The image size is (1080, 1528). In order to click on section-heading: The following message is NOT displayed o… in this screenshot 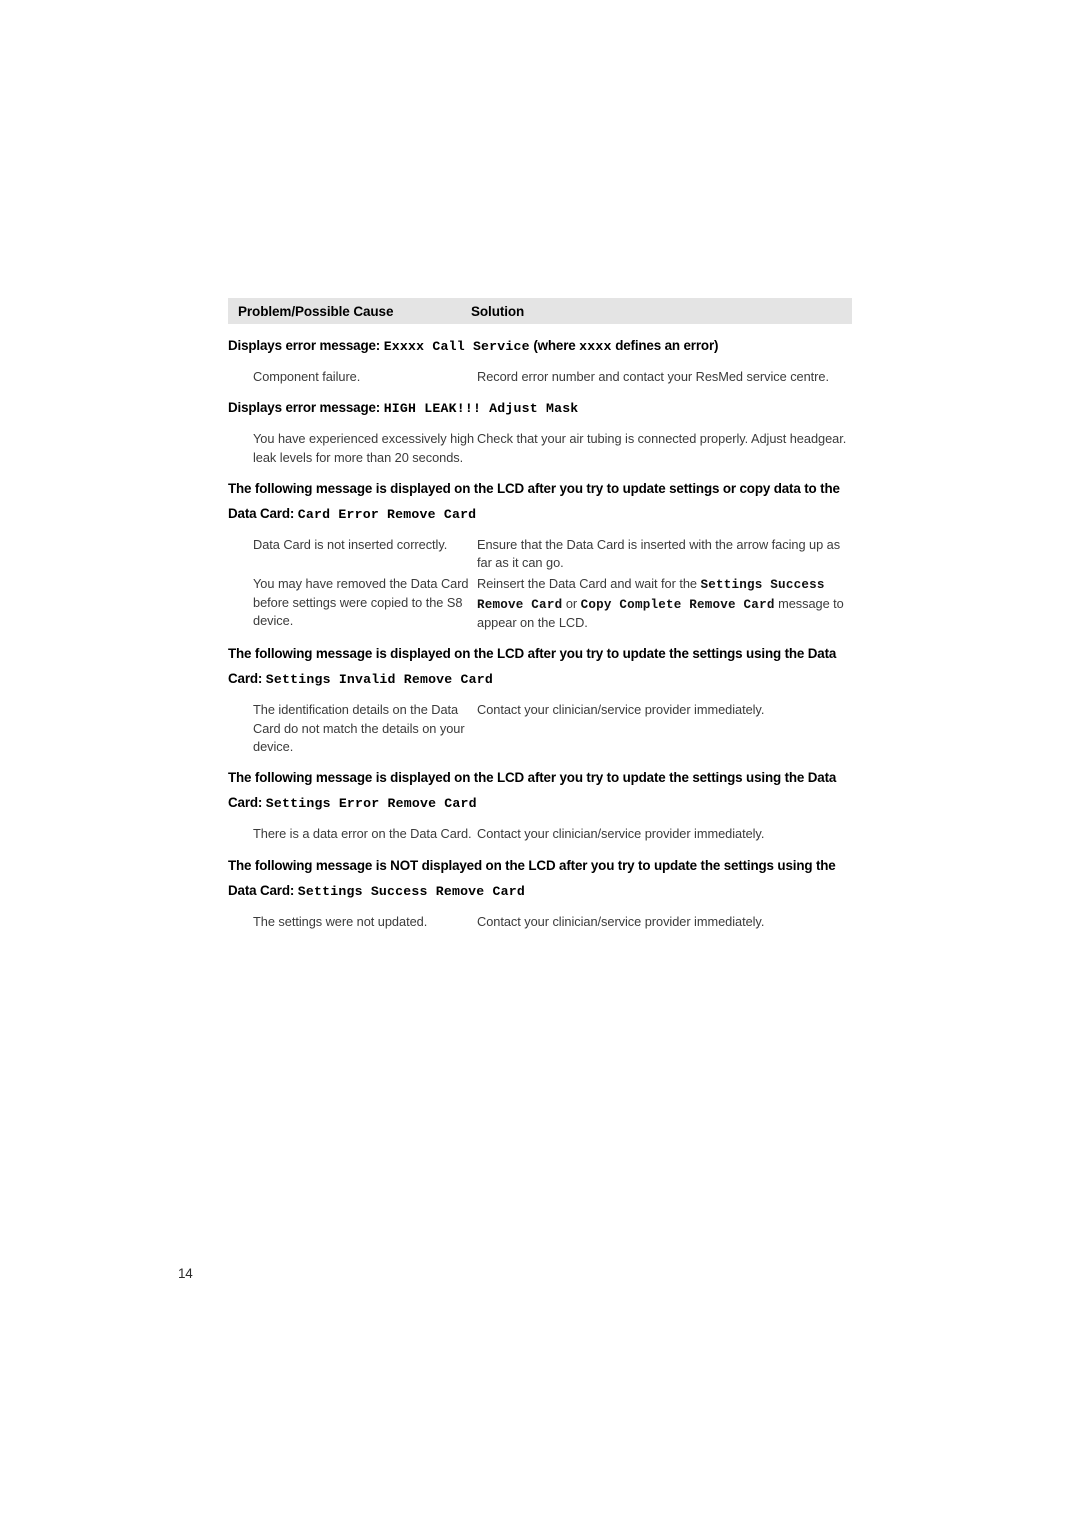, I will do `click(540, 878)`.